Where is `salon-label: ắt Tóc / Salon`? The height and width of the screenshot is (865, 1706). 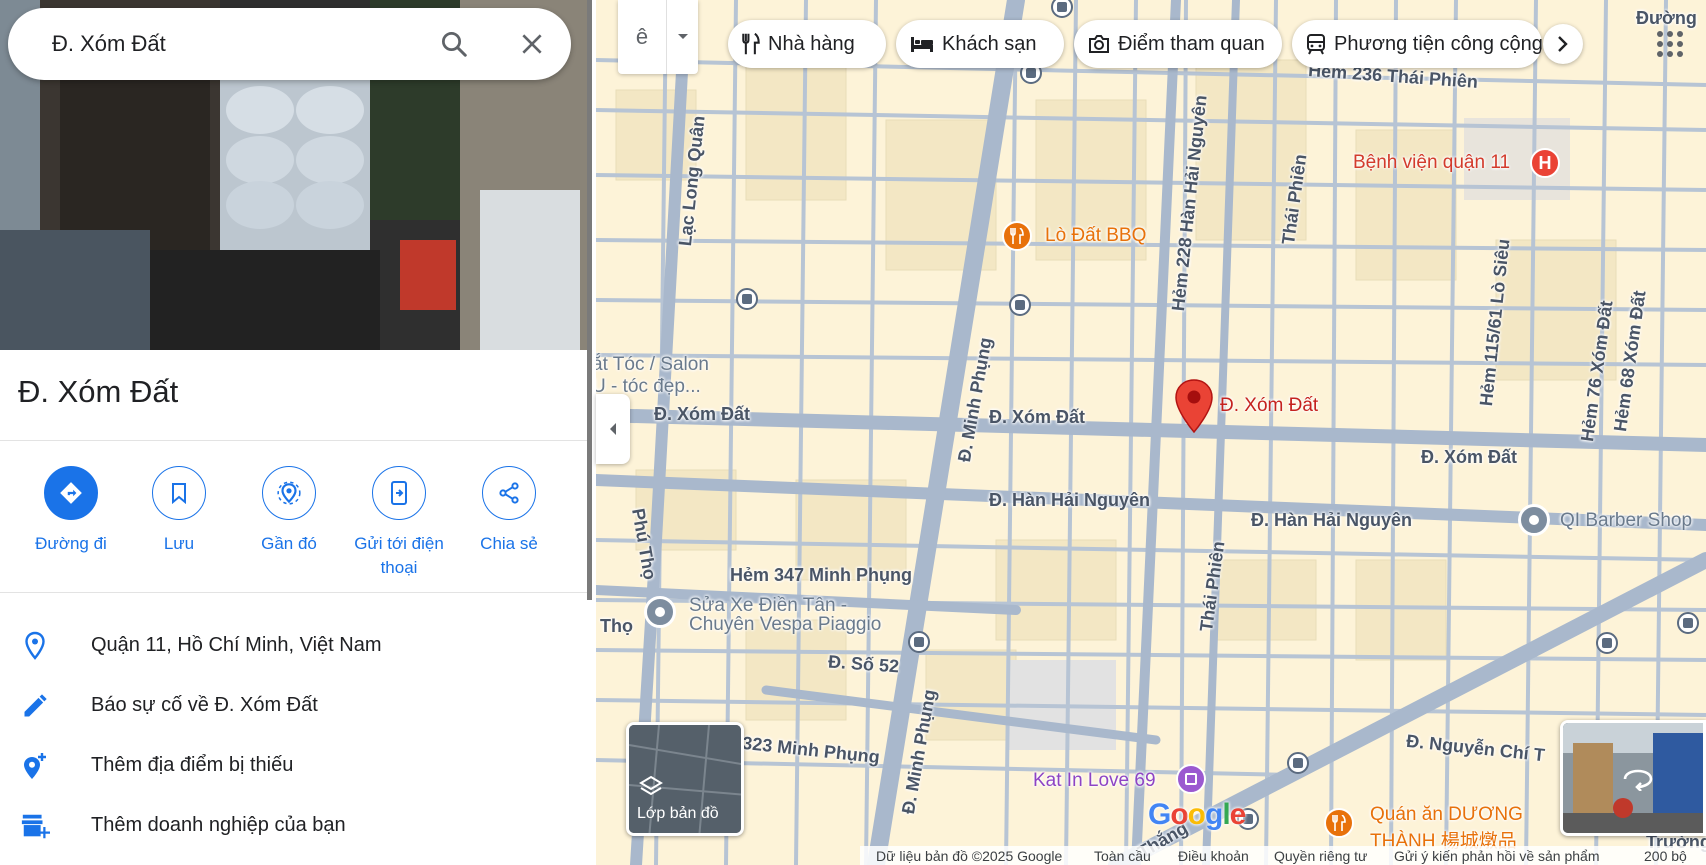
salon-label: ắt Tóc / Salon is located at coordinates (652, 365).